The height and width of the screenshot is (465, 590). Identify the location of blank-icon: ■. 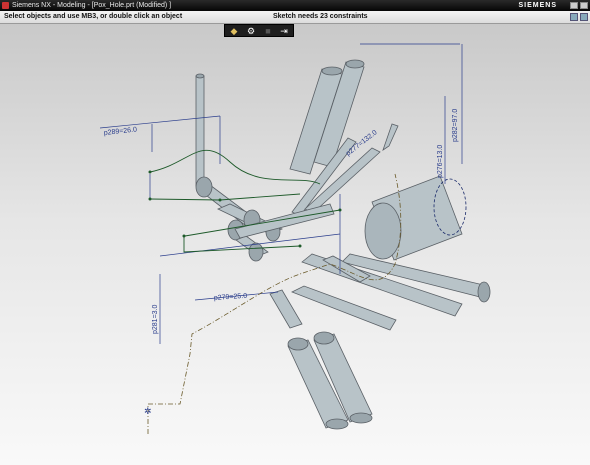
(268, 31).